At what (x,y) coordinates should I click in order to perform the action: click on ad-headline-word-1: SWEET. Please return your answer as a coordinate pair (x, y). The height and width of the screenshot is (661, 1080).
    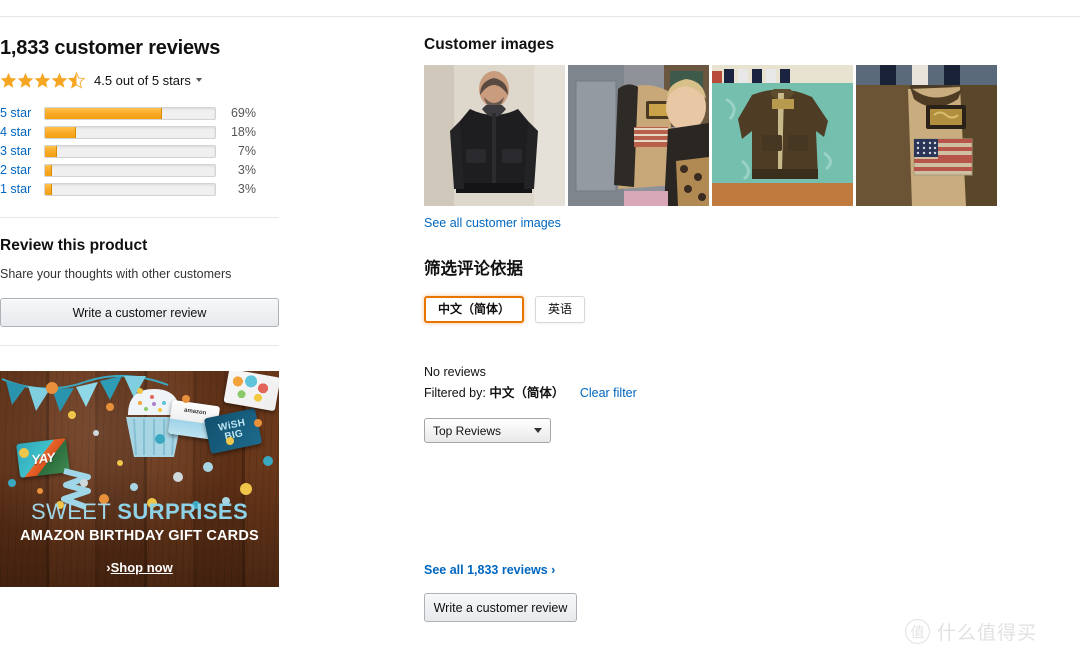
    Looking at the image, I should click on (70, 511).